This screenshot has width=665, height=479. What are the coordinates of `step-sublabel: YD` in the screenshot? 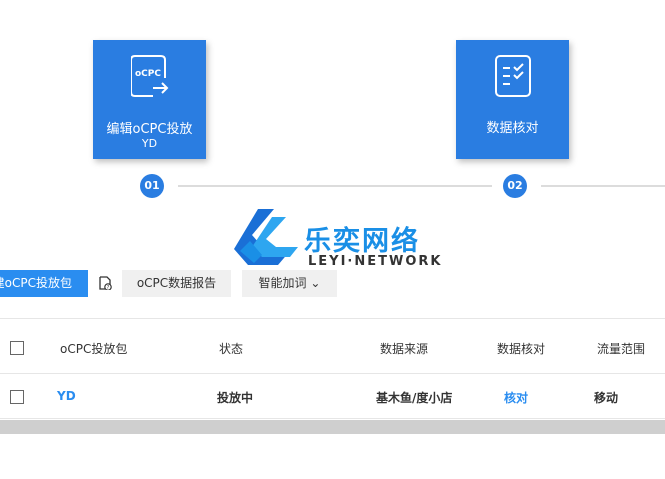 It's located at (149, 143).